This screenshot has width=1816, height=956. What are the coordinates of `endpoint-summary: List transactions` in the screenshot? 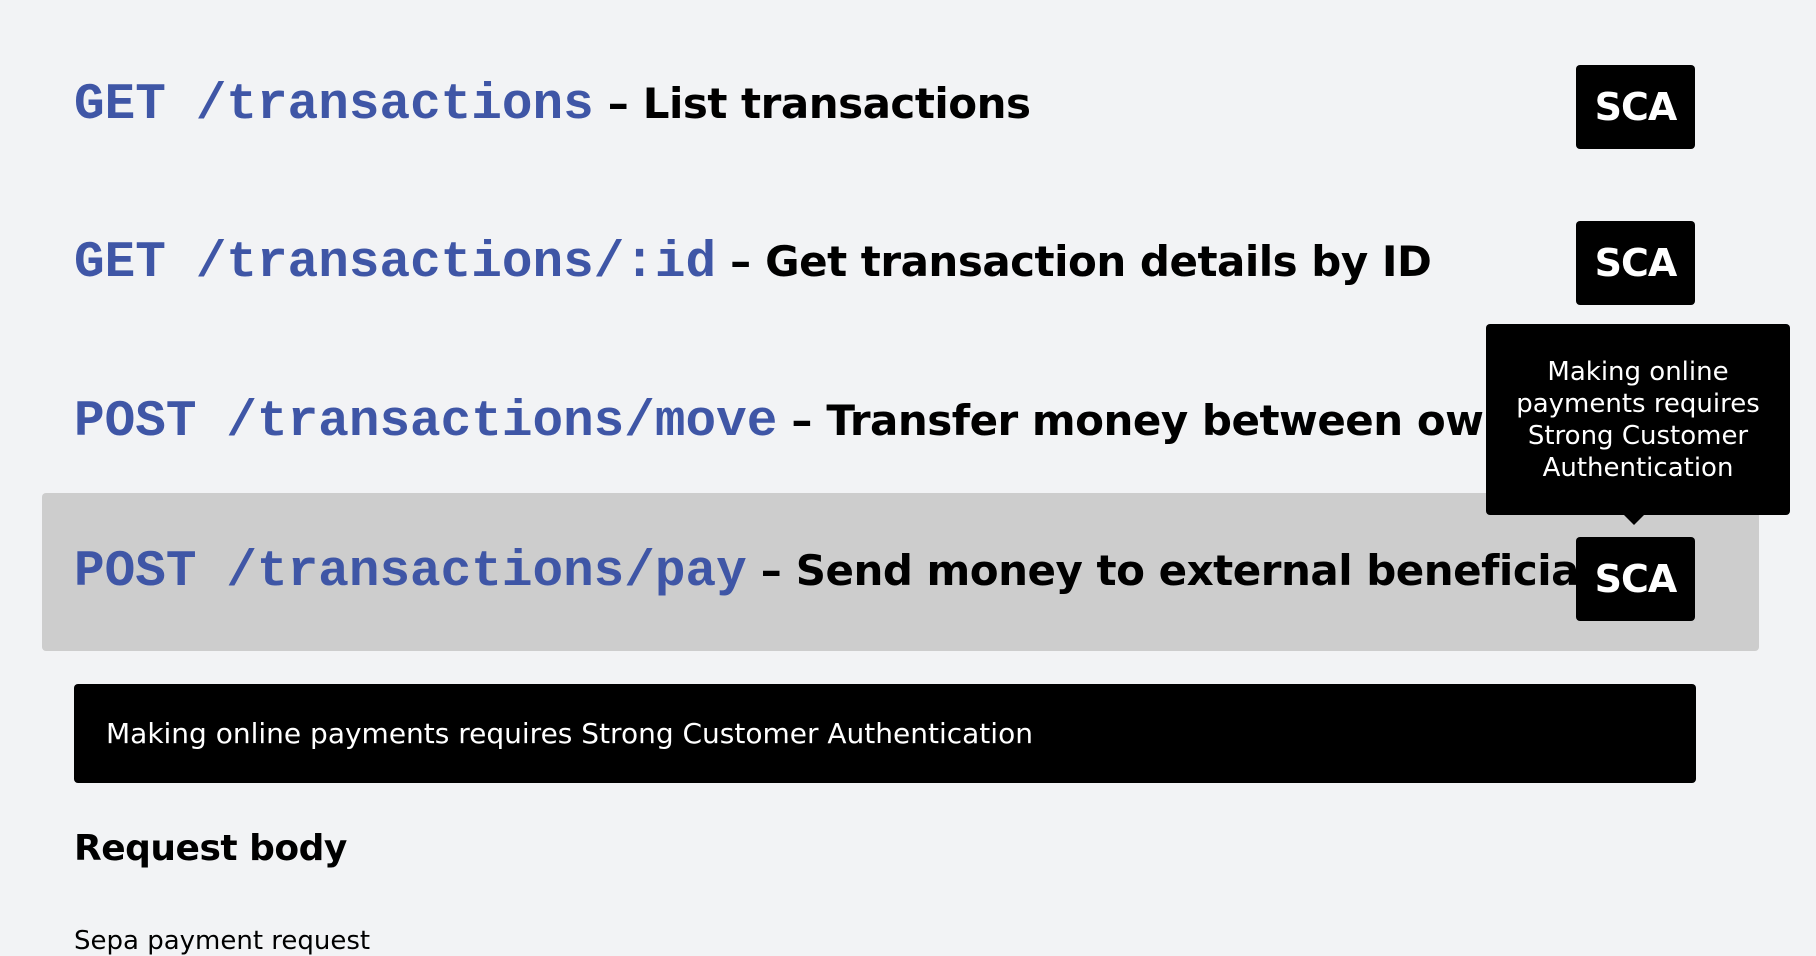 It's located at (836, 103).